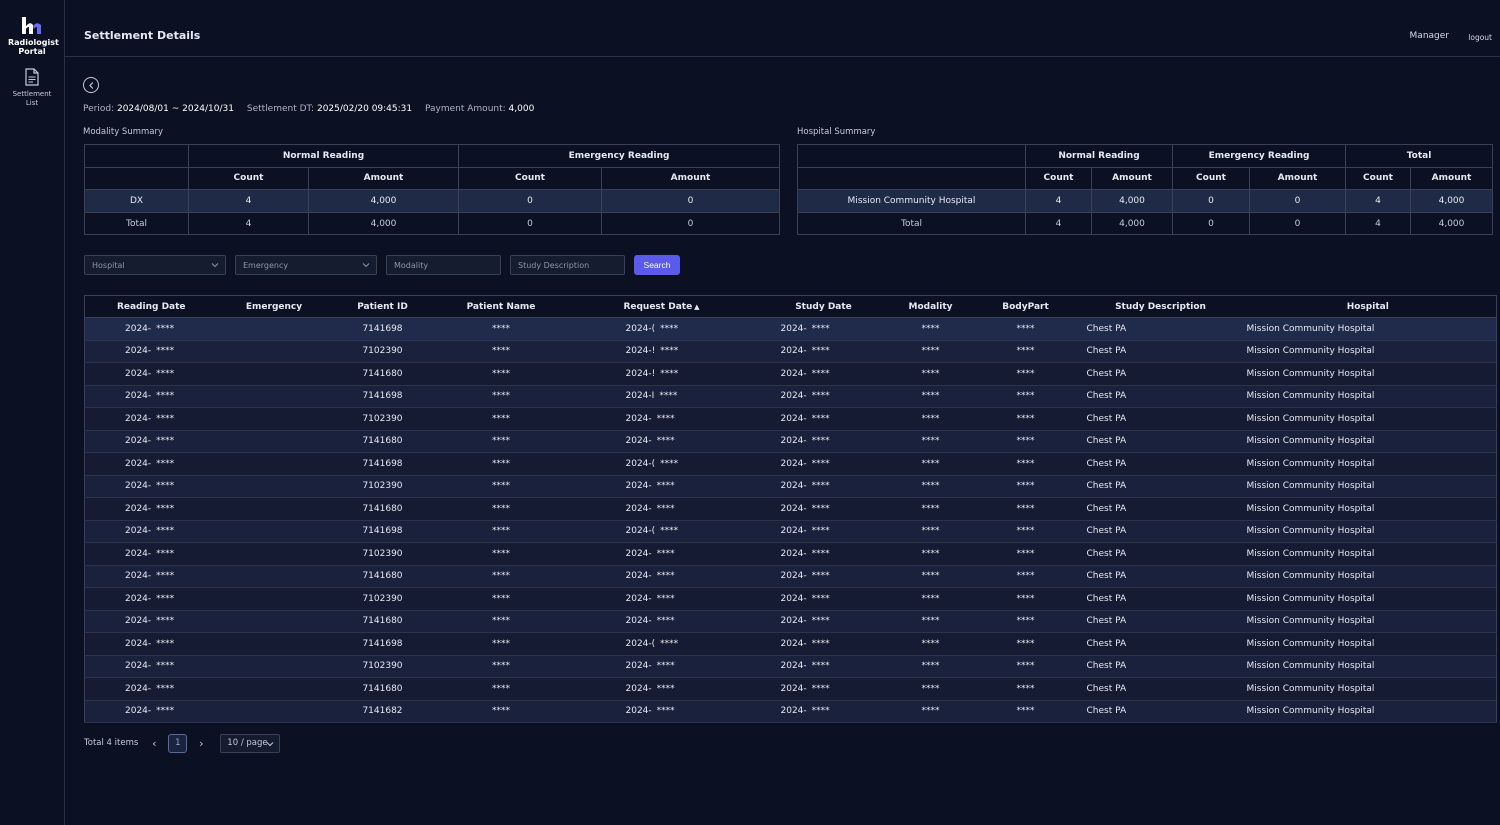 The width and height of the screenshot is (1500, 825). I want to click on col-header-bodypart: BodyPart, so click(1025, 306).